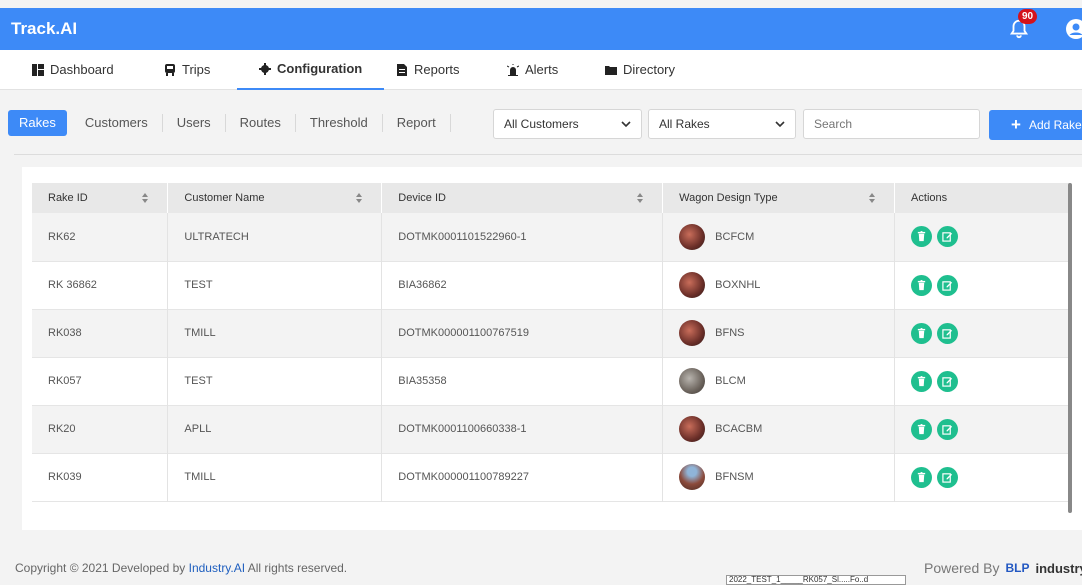 The width and height of the screenshot is (1082, 585). I want to click on nav-dashboard: Dashboard, so click(73, 70).